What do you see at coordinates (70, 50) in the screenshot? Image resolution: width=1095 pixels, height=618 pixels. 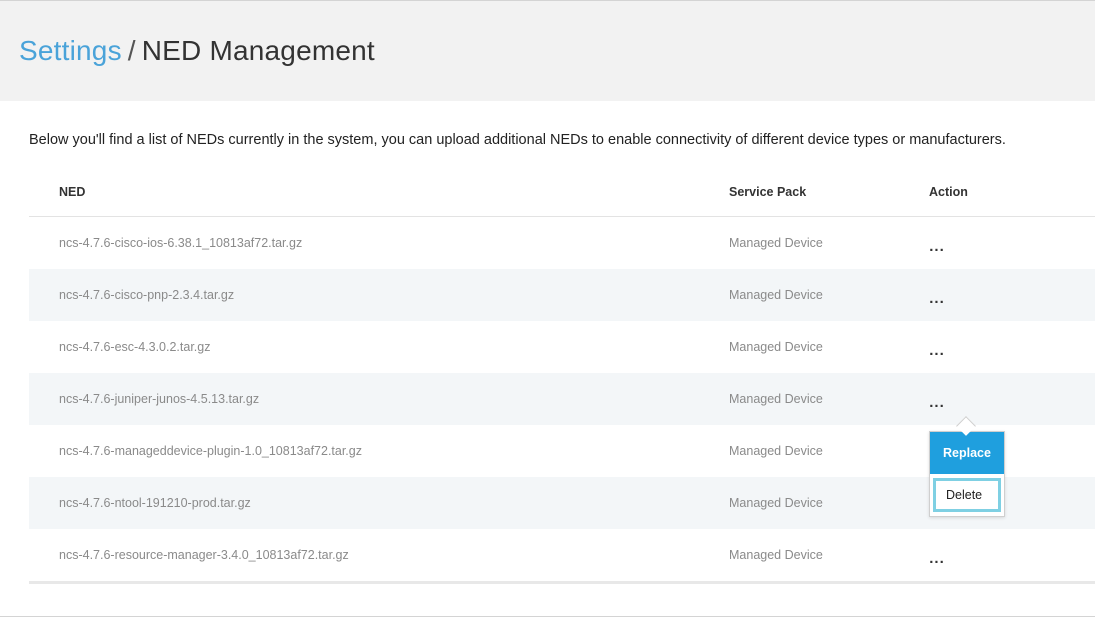 I see `breadcrumb-settings-link: Settings` at bounding box center [70, 50].